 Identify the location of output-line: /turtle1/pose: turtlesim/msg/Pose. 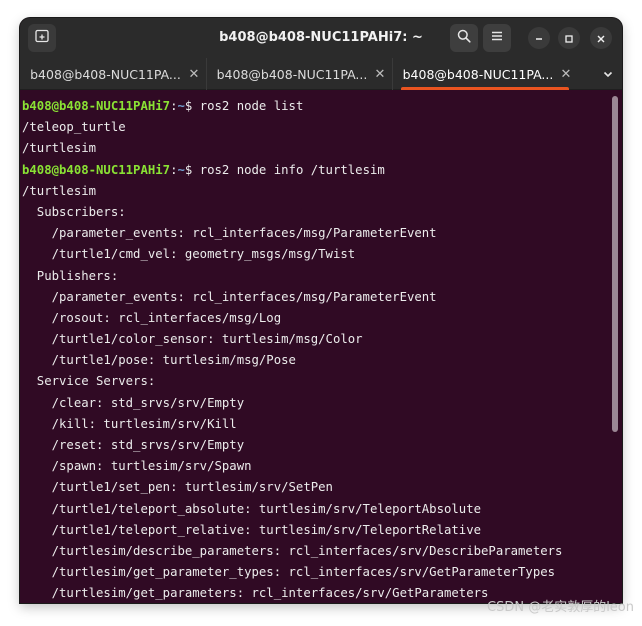
(159, 360).